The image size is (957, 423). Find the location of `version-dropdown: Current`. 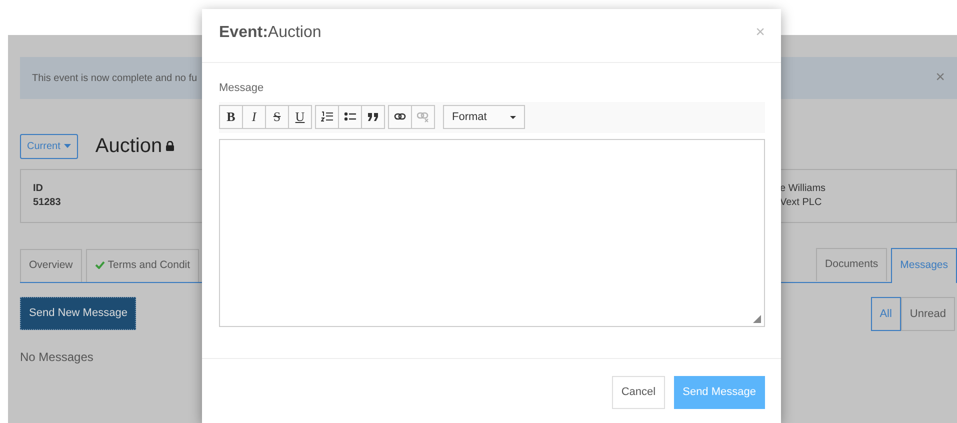

version-dropdown: Current is located at coordinates (49, 146).